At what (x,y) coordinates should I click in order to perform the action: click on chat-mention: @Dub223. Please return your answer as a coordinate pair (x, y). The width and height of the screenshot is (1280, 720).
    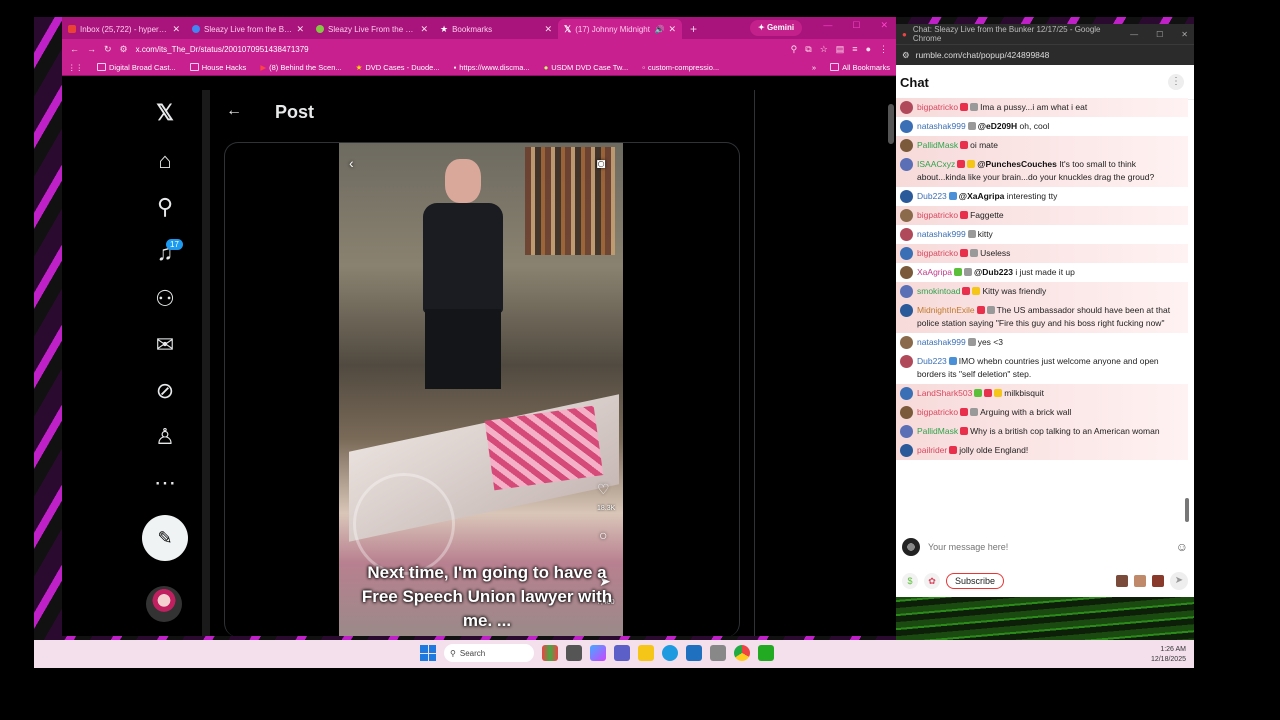
    Looking at the image, I should click on (993, 272).